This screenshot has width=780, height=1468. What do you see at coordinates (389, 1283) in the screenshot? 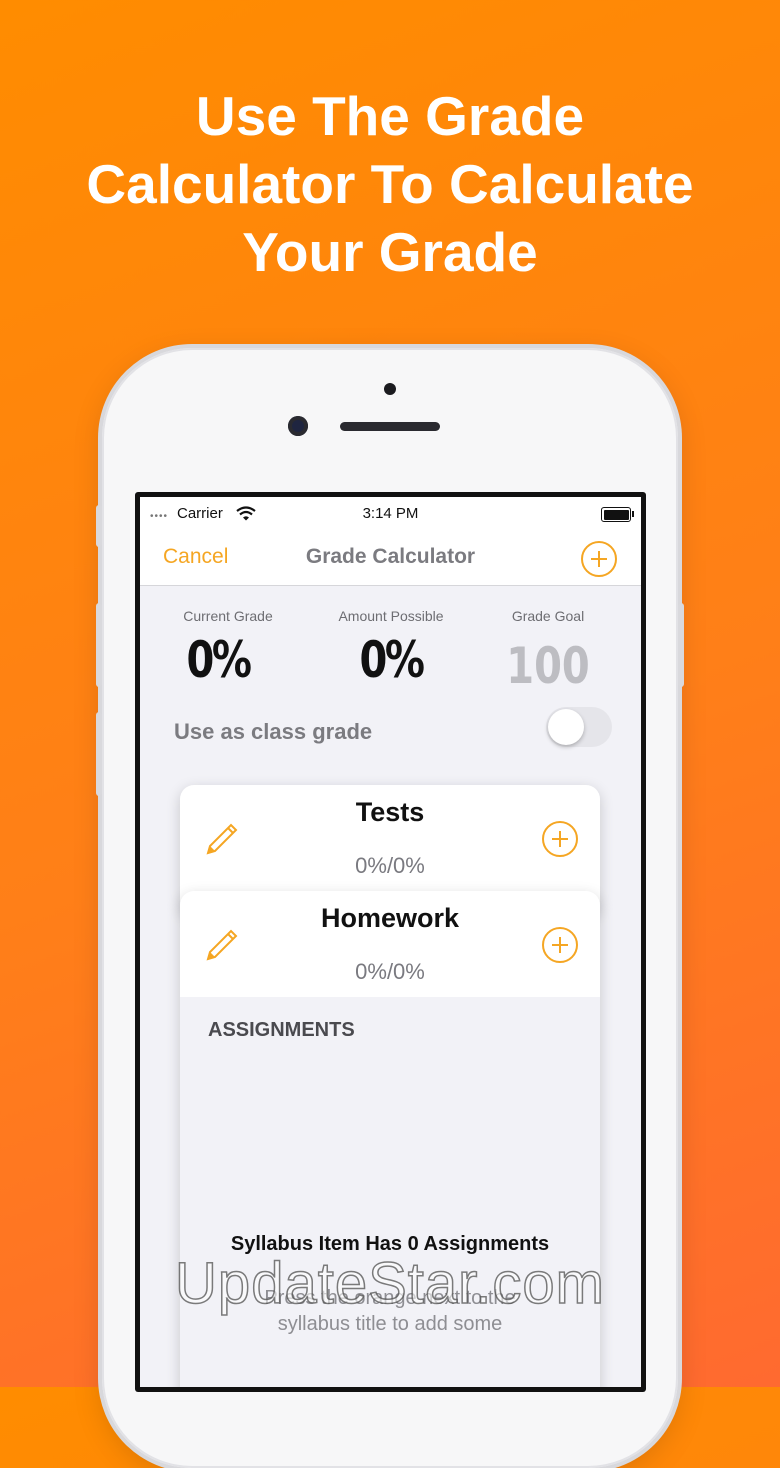
I see `watermark: UpdateStar.com` at bounding box center [389, 1283].